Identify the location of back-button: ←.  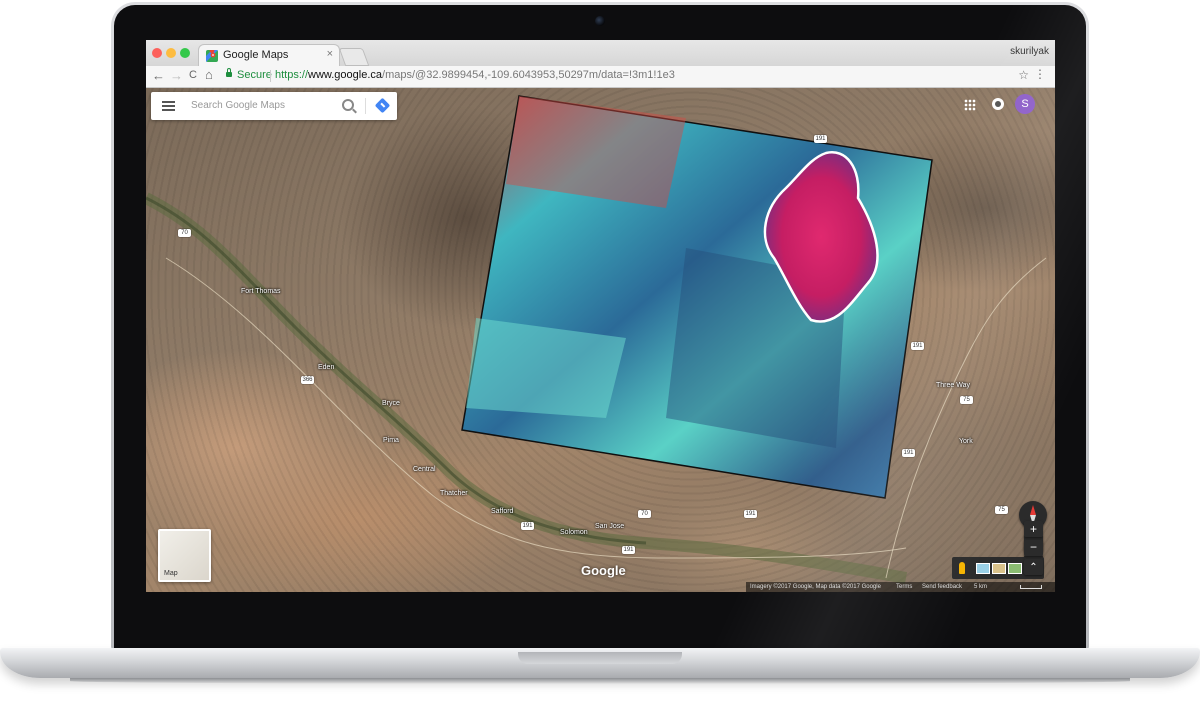
(158, 75).